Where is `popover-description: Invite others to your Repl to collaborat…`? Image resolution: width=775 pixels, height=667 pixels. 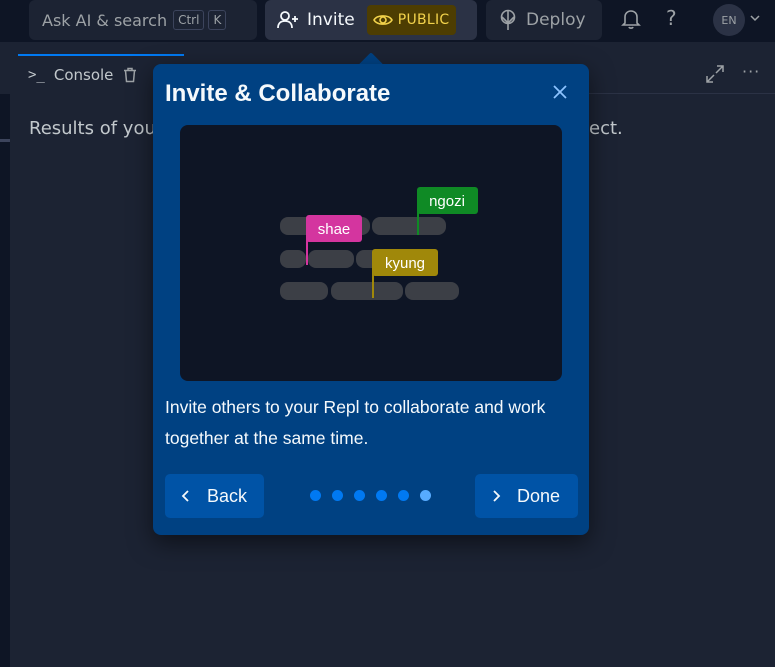 popover-description: Invite others to your Repl to collaborat… is located at coordinates (355, 422).